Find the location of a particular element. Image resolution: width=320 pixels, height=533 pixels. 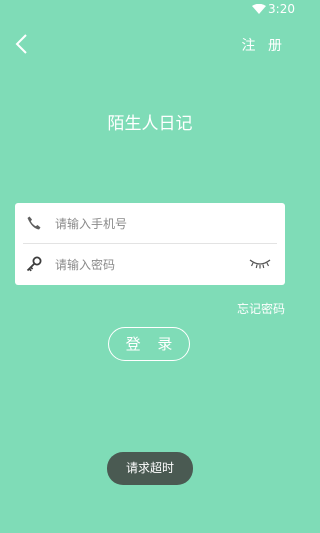

login-button: 登 录 is located at coordinates (149, 344).